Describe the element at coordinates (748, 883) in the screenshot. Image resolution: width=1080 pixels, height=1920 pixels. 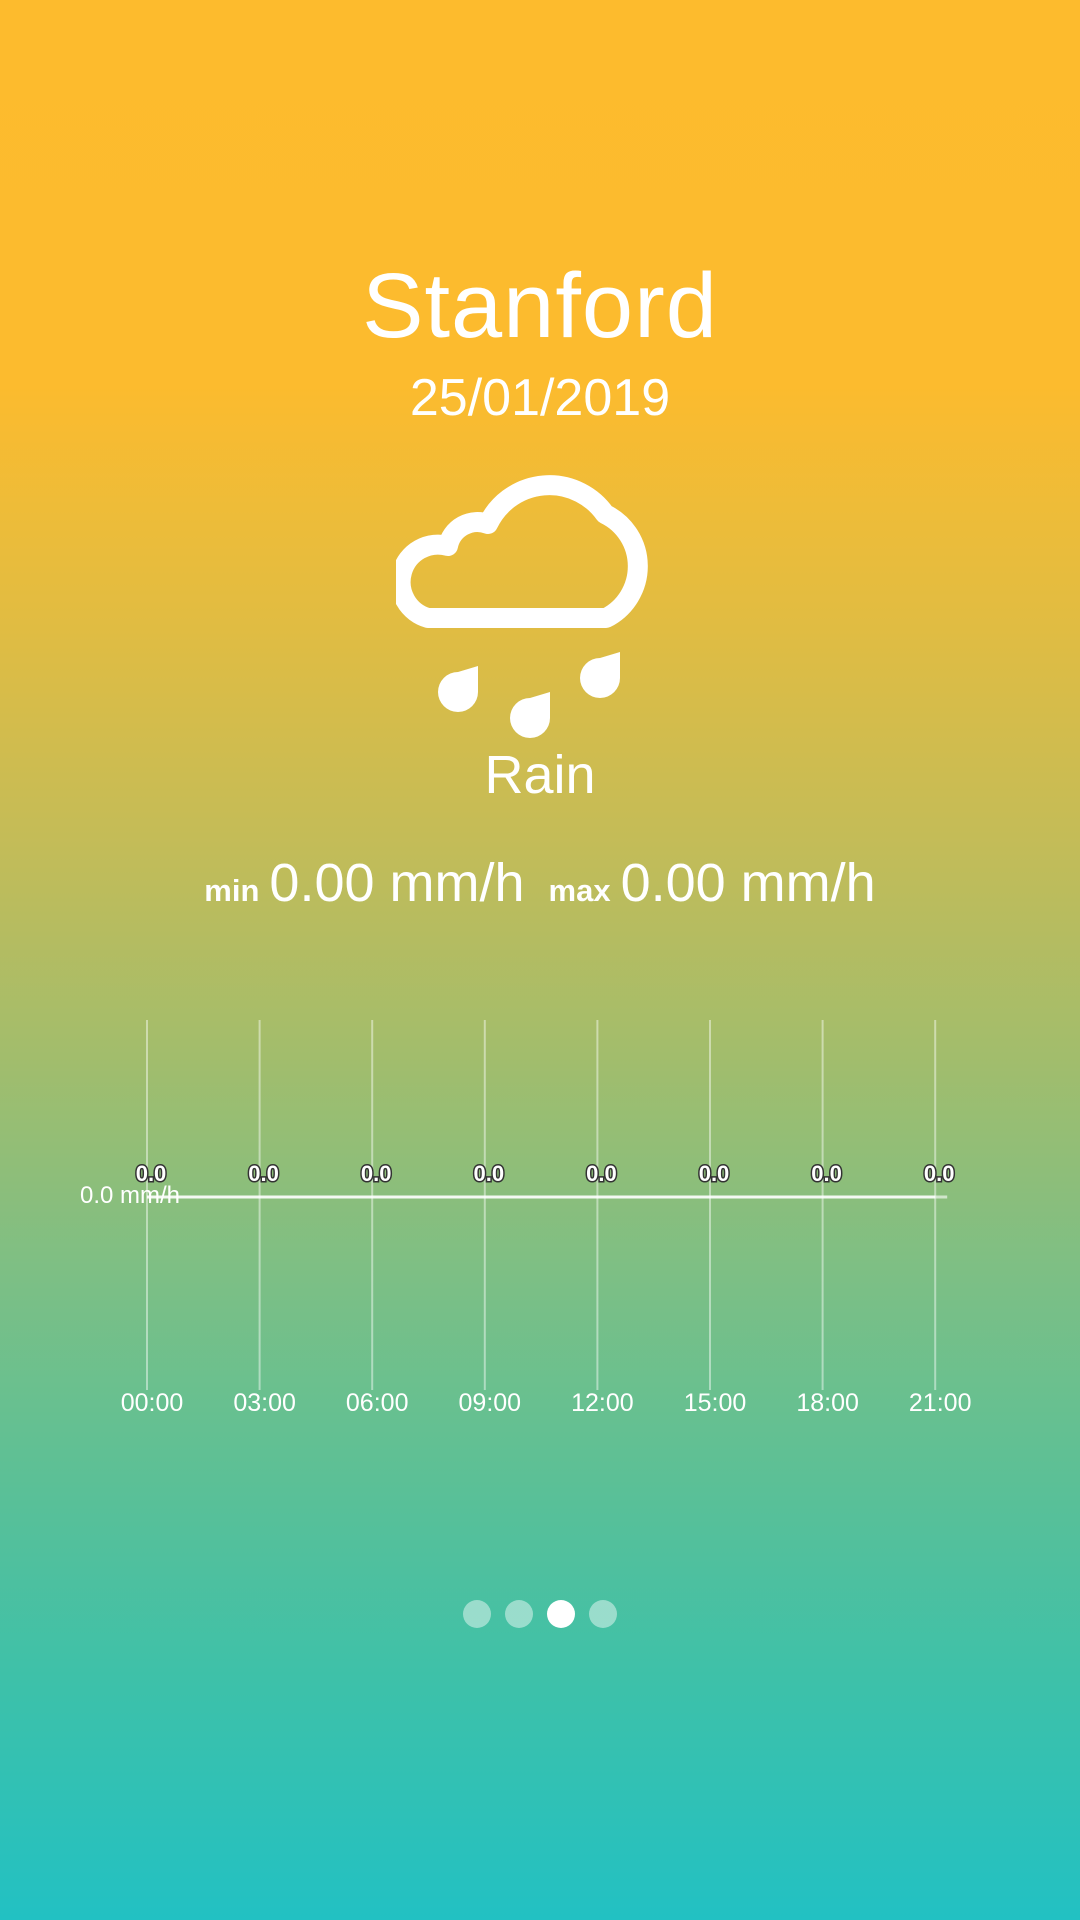
I see `max-value: 0.00 mm/h` at that location.